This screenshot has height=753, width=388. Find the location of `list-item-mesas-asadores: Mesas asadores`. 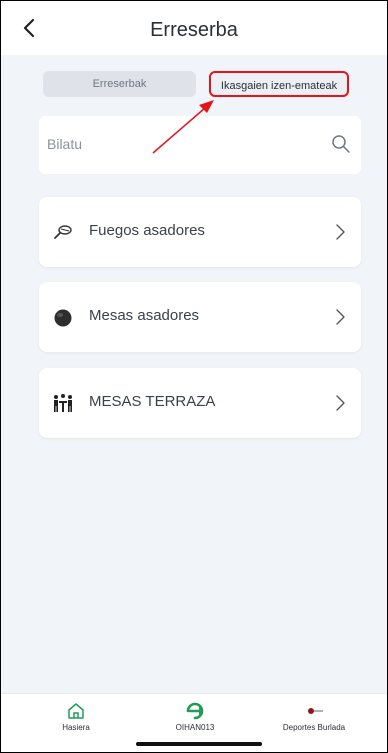

list-item-mesas-asadores: Mesas asadores is located at coordinates (200, 317).